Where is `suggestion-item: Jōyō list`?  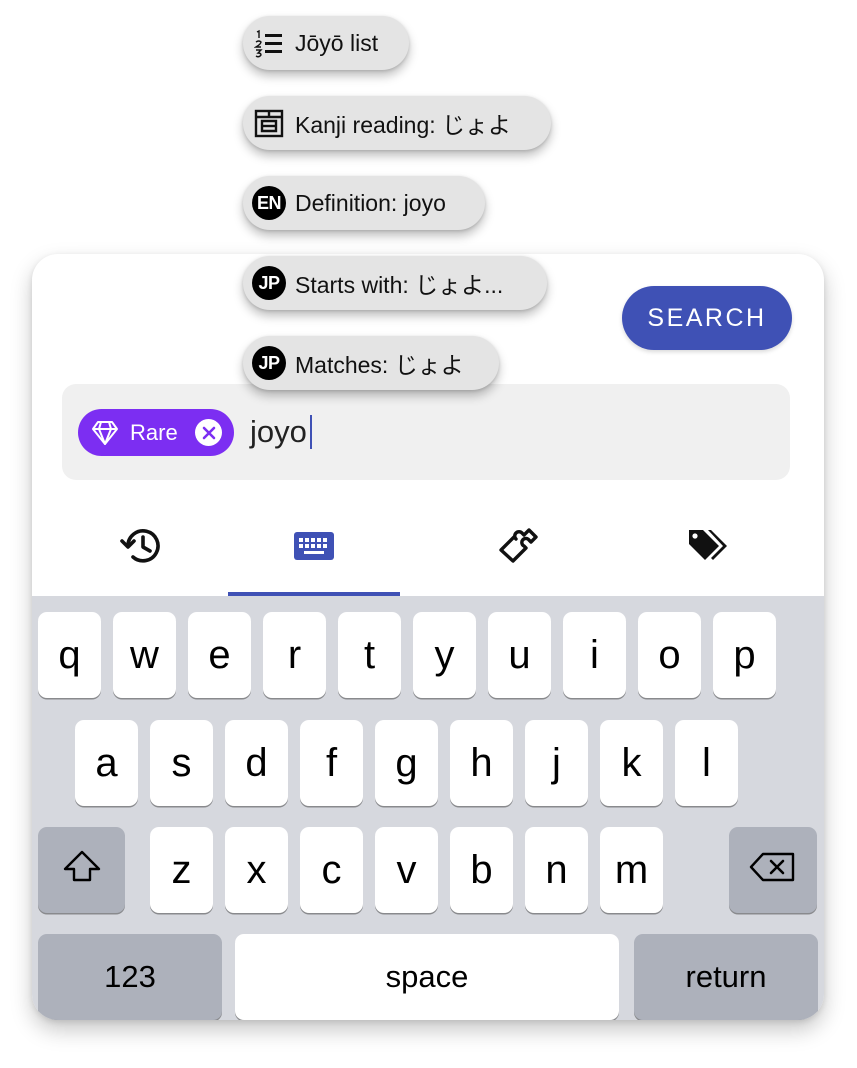
suggestion-item: Jōyō list is located at coordinates (326, 43).